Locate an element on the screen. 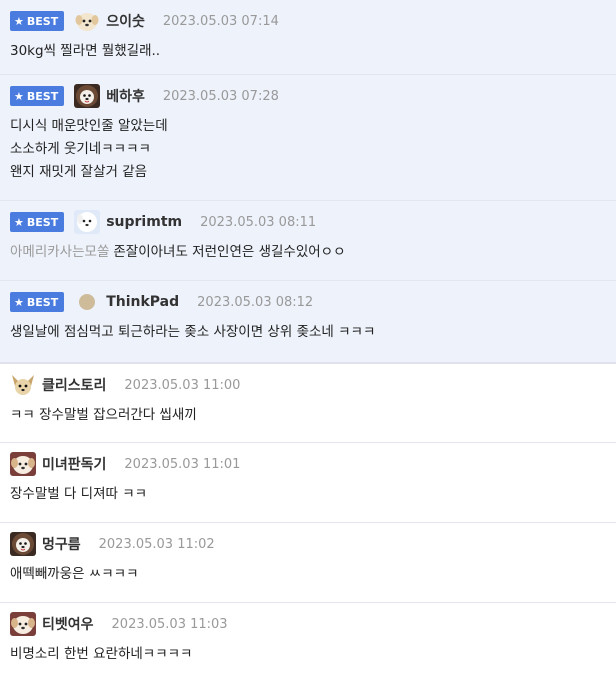 The width and height of the screenshot is (616, 680). comment-timestamp: 2023.05.03 11:02 is located at coordinates (156, 544).